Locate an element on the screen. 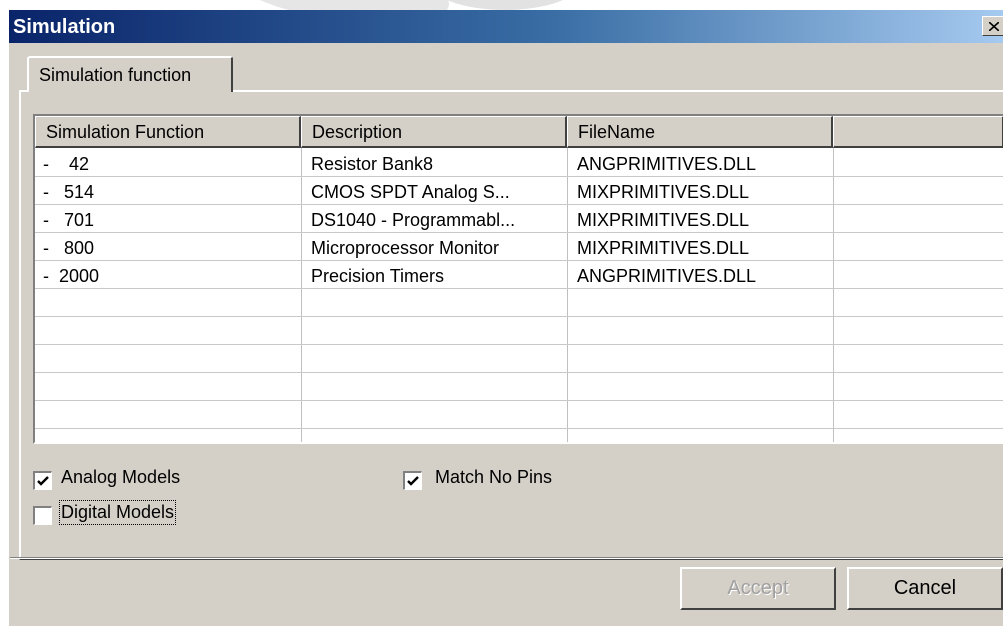  row-id: - 42 is located at coordinates (66, 164).